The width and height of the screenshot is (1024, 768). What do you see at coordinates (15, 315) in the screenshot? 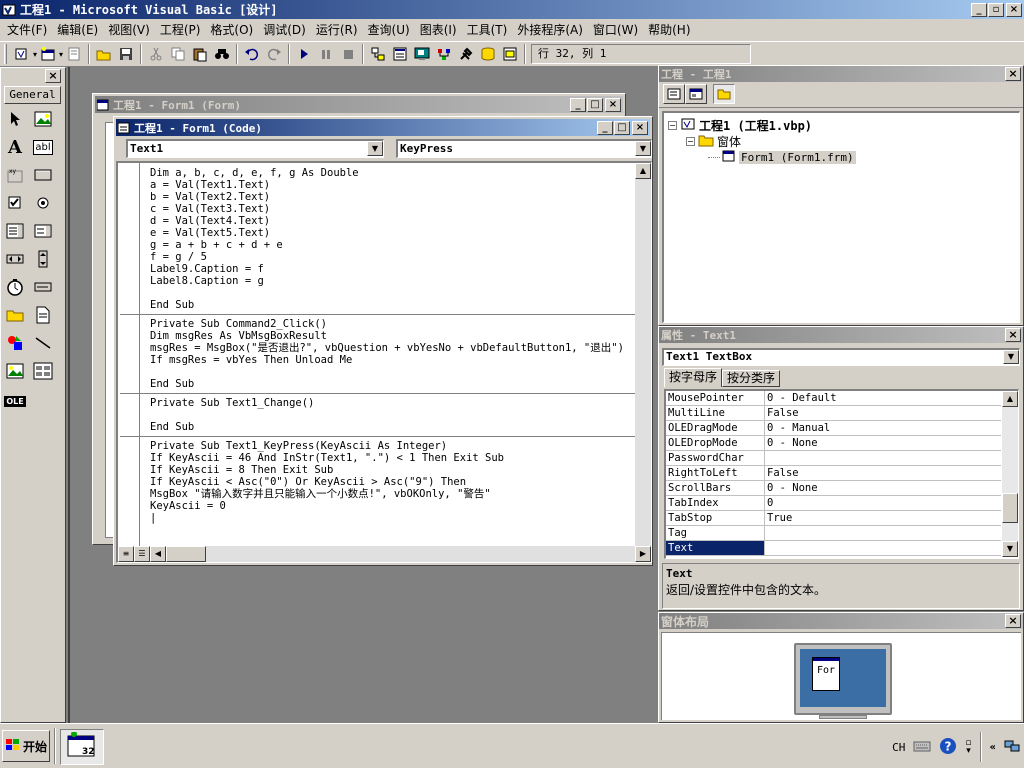
I see `dirlistbox-tool-icon` at bounding box center [15, 315].